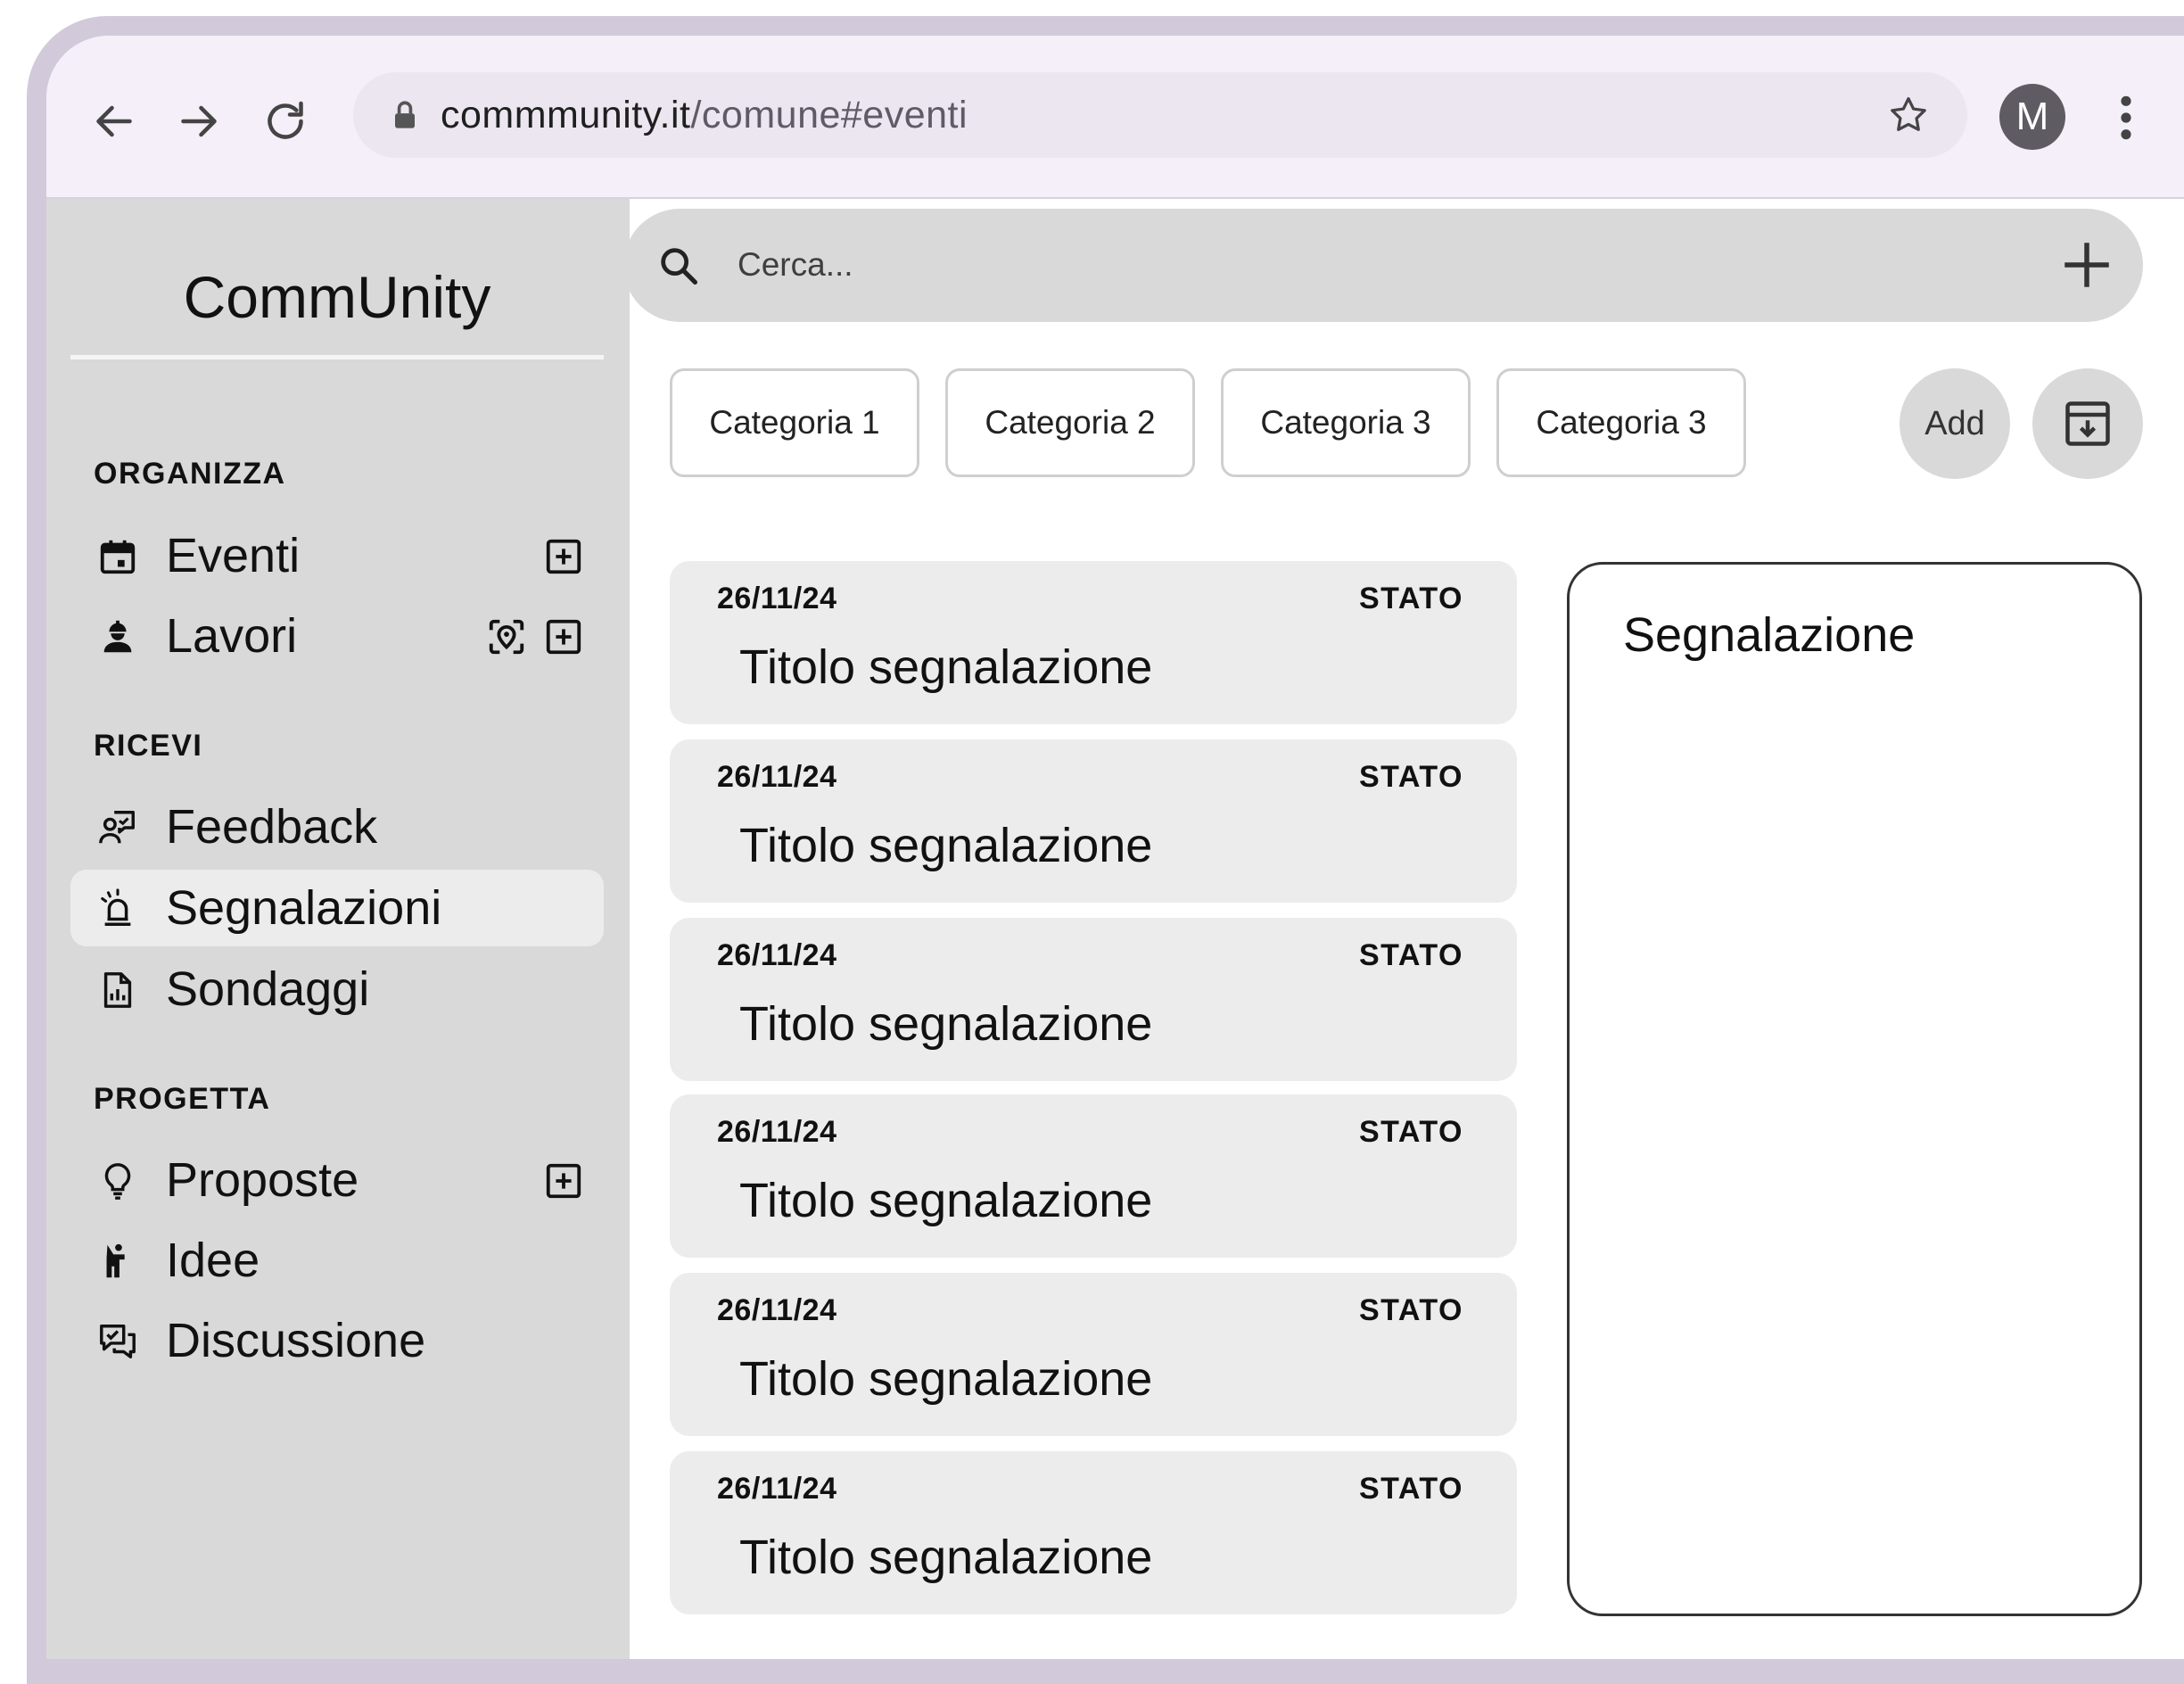 The height and width of the screenshot is (1684, 2184). I want to click on back-button, so click(114, 121).